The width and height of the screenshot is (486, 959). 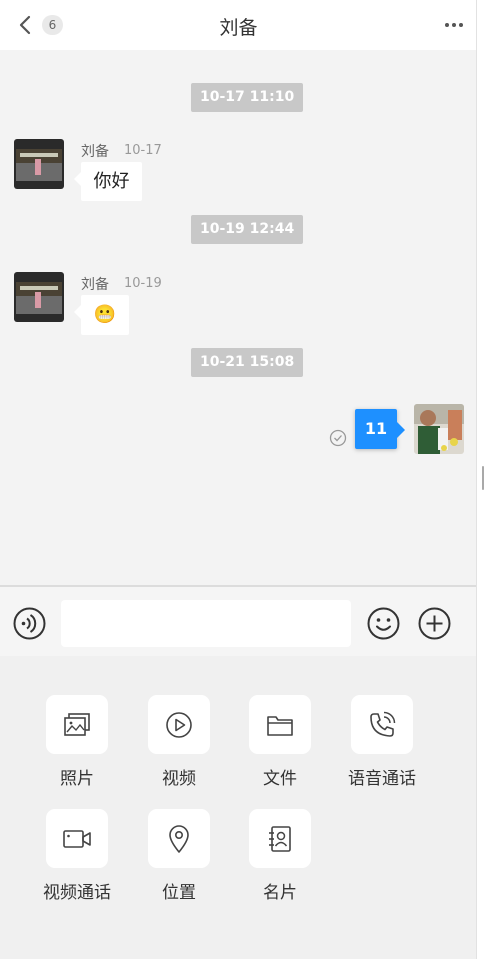 I want to click on message-time: 10-17, so click(x=143, y=150).